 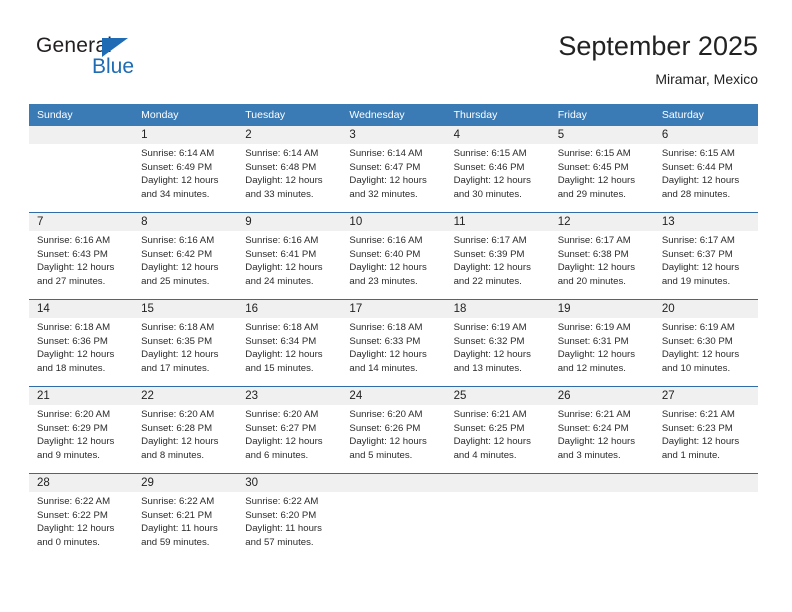 I want to click on weekday-header-thursday: Thursday, so click(x=475, y=115).